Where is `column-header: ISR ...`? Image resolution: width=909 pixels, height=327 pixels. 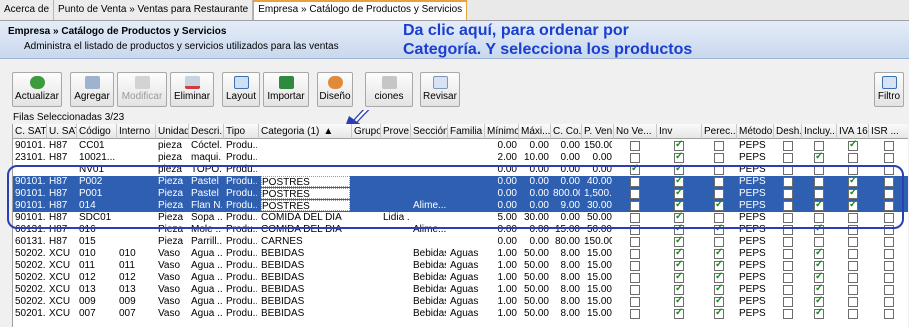
column-header: ISR ... is located at coordinates (888, 131).